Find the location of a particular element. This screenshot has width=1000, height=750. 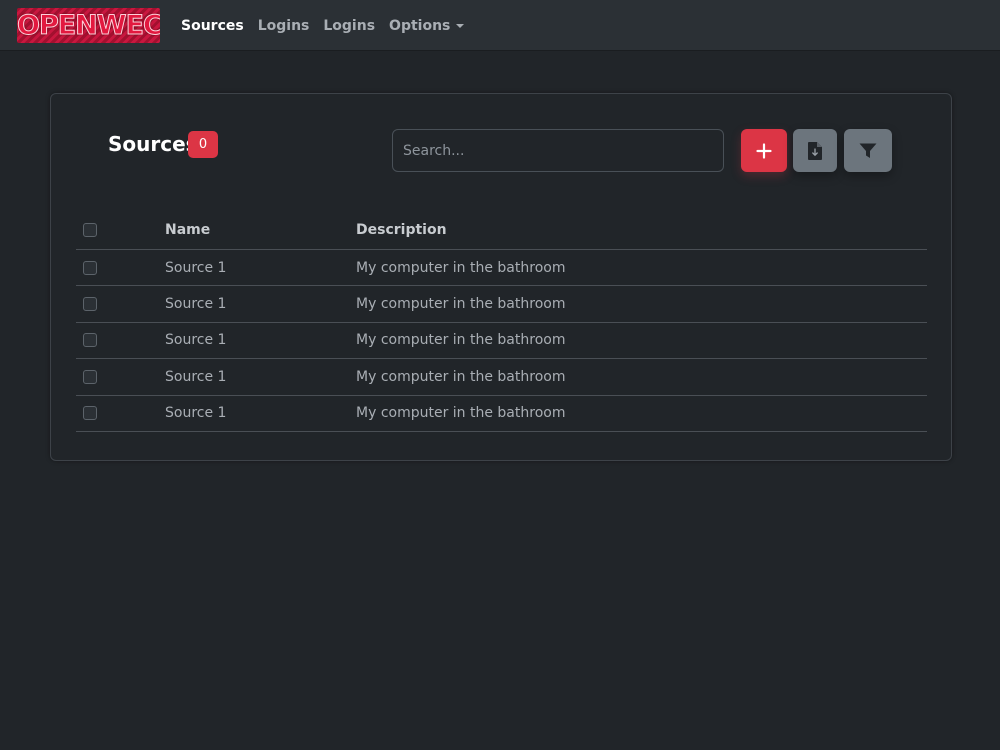

nav-link-logins: Logins is located at coordinates (284, 26).